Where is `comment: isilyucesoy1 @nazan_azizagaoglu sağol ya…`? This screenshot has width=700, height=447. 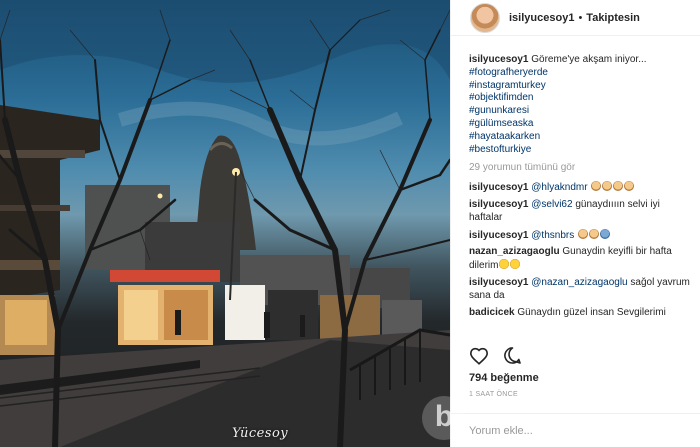
comment: isilyucesoy1 @nazan_azizagaoglu sağol ya… is located at coordinates (581, 290).